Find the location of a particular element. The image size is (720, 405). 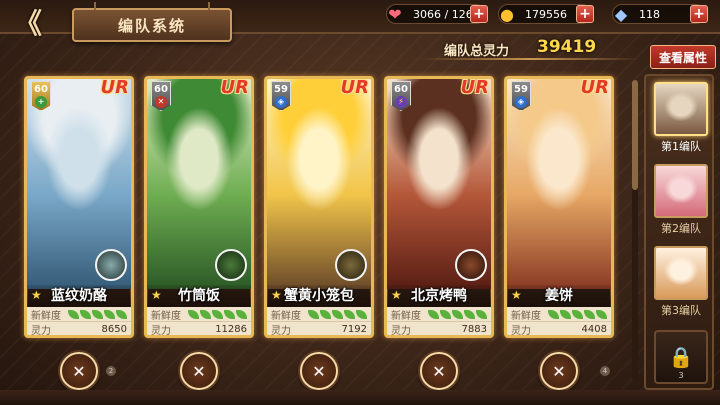

character-card: 59 ◈ UR 蟹黄小笼包 ★ 新鲜度 灵力 7192 is located at coordinates (319, 207).